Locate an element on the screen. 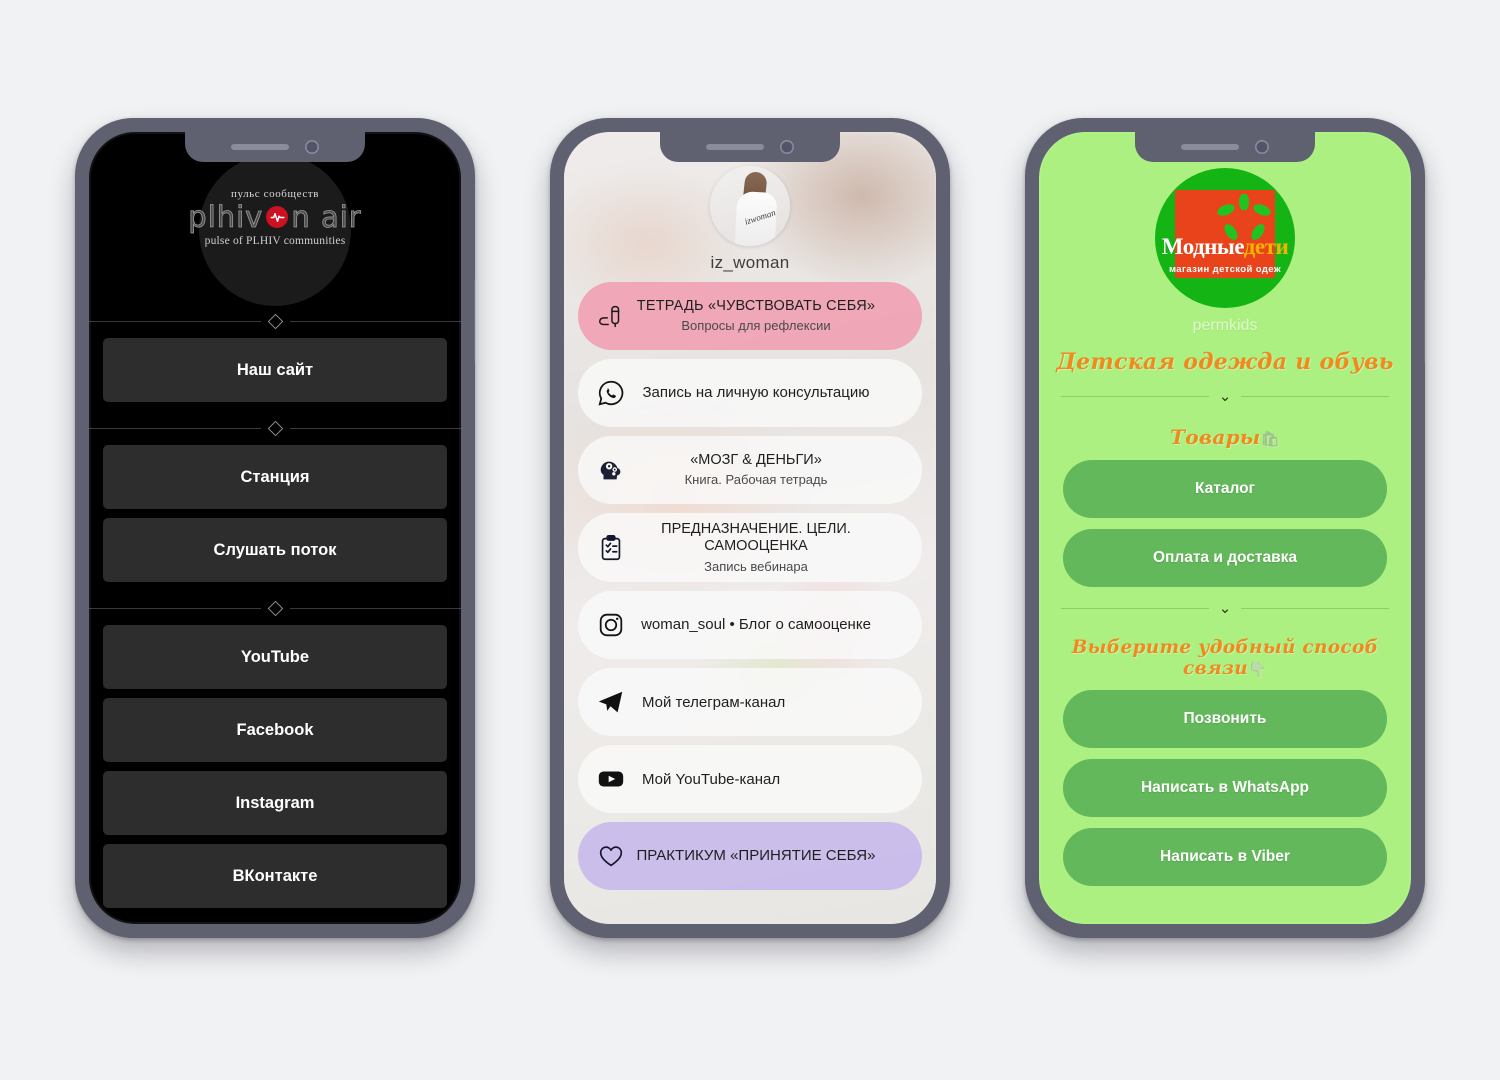  permkids-logo: Модныедети магазин детской одеж is located at coordinates (1225, 238).